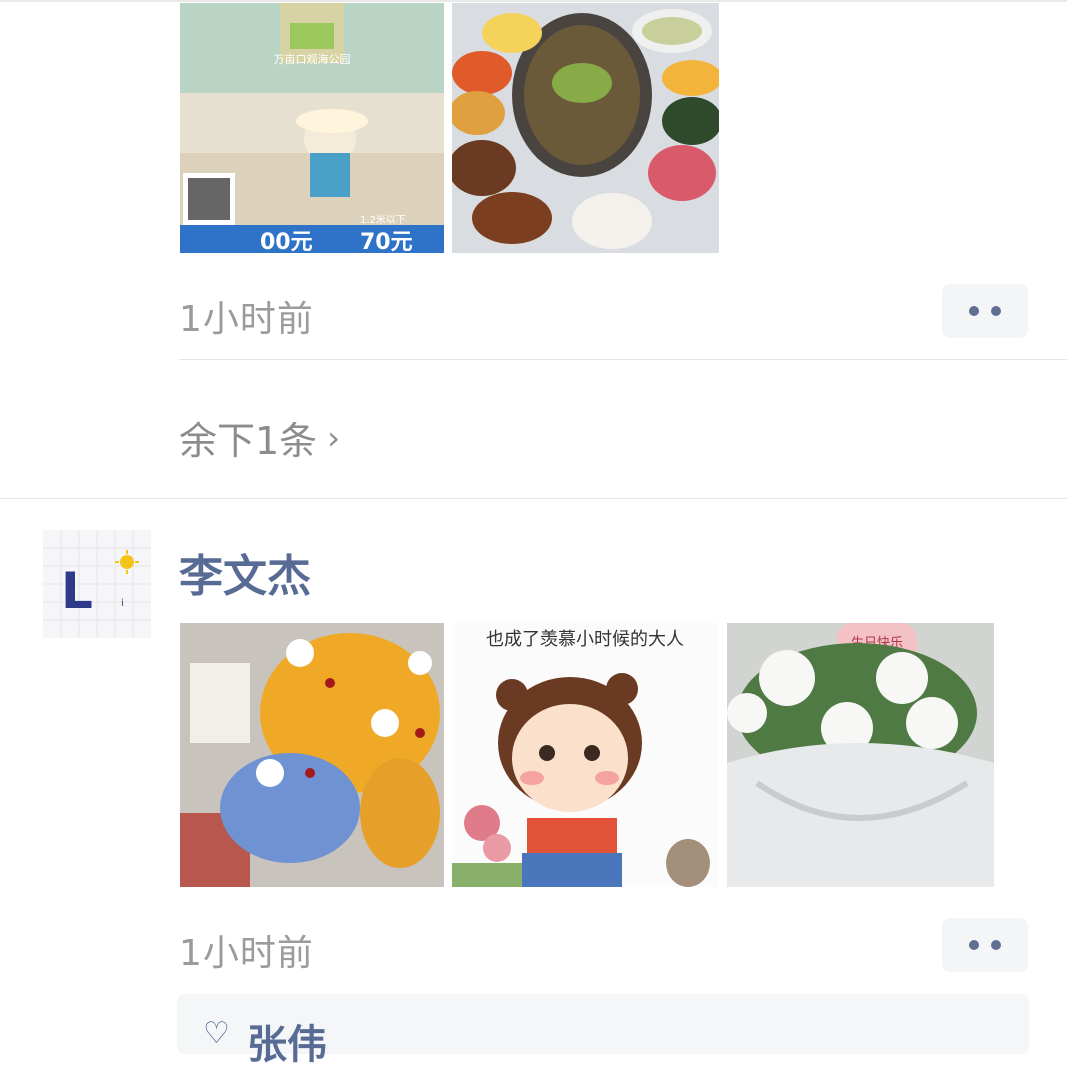  I want to click on cartoon-girl-image: 也成了羡慕小时候的大人, so click(585, 755).